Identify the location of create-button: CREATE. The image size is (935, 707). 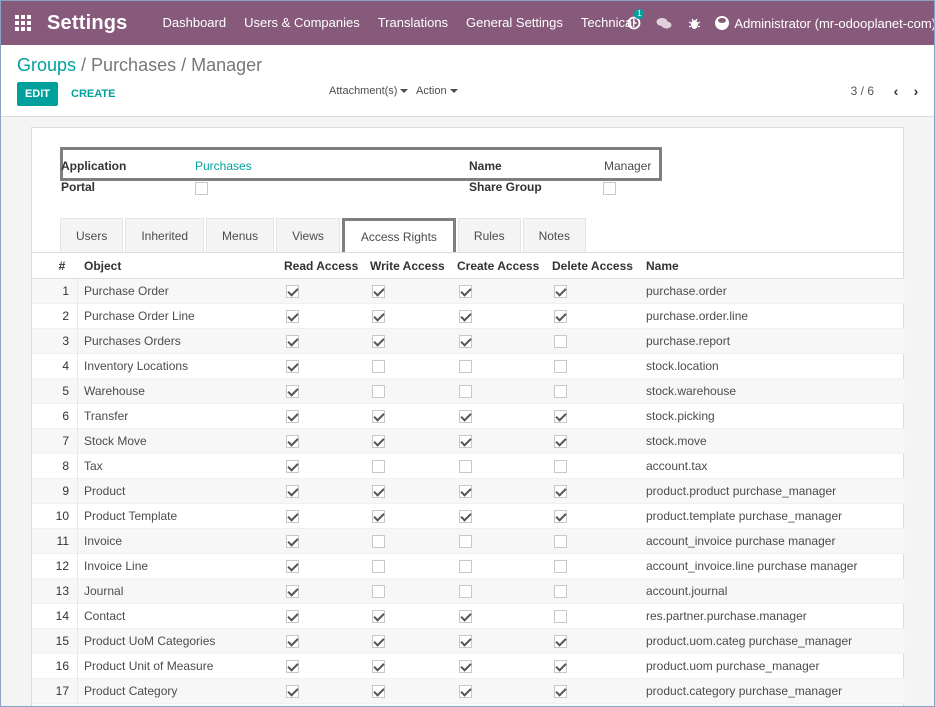
(93, 94).